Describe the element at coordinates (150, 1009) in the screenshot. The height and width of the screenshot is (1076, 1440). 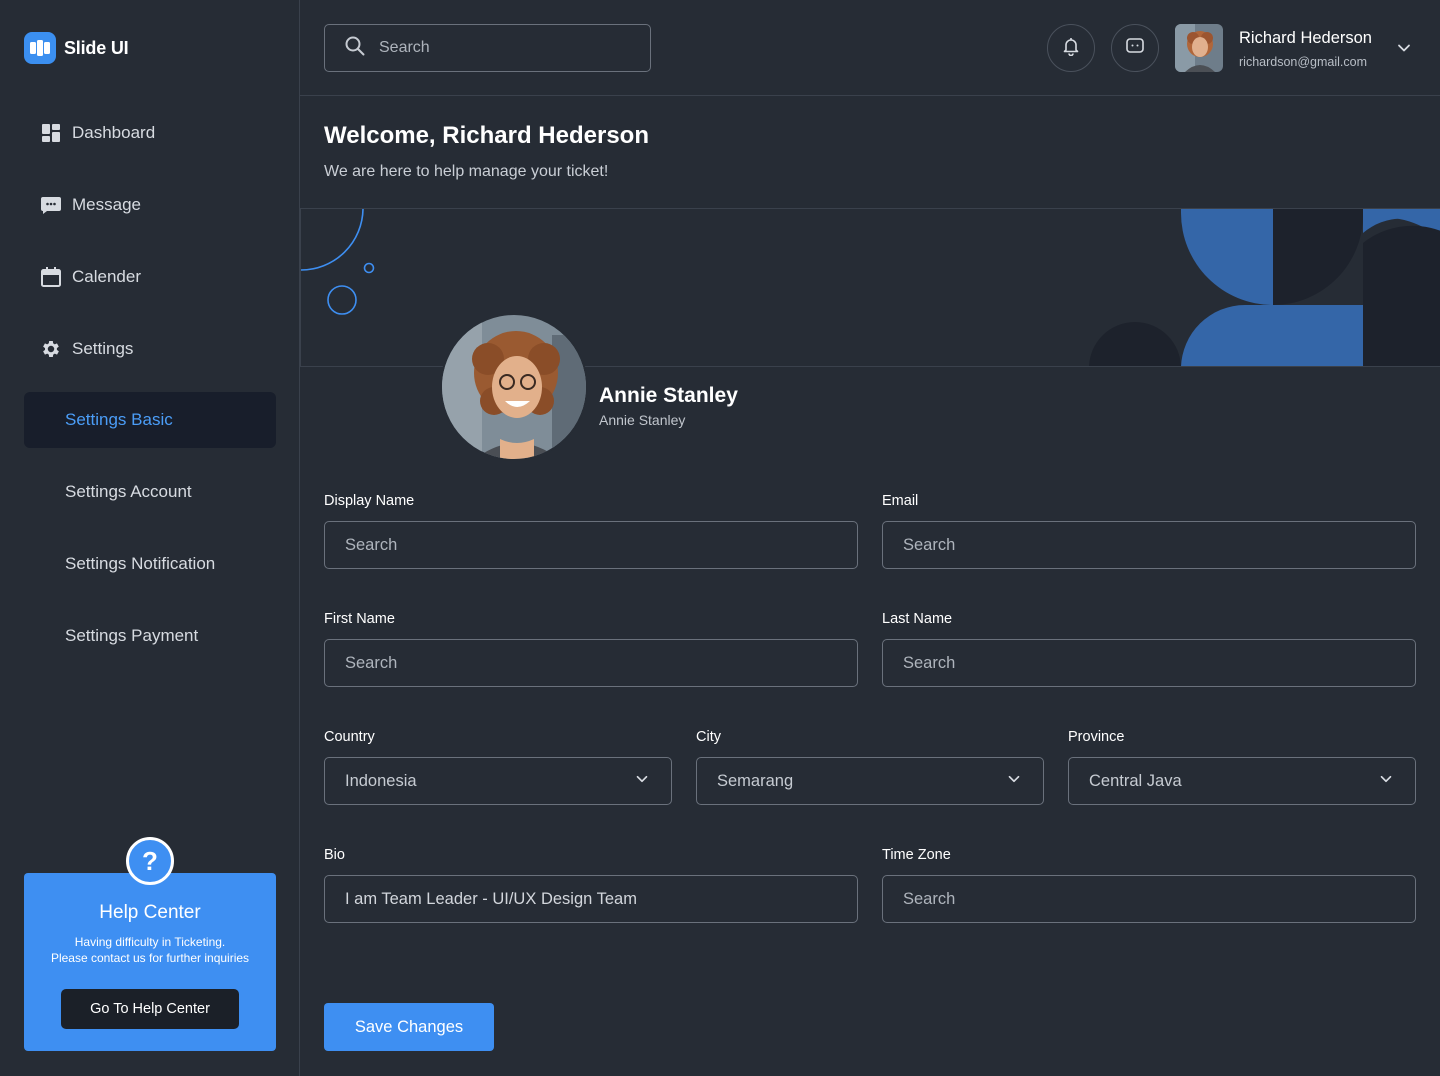
I see `go-to-help-center-button: Go To Help Center` at that location.